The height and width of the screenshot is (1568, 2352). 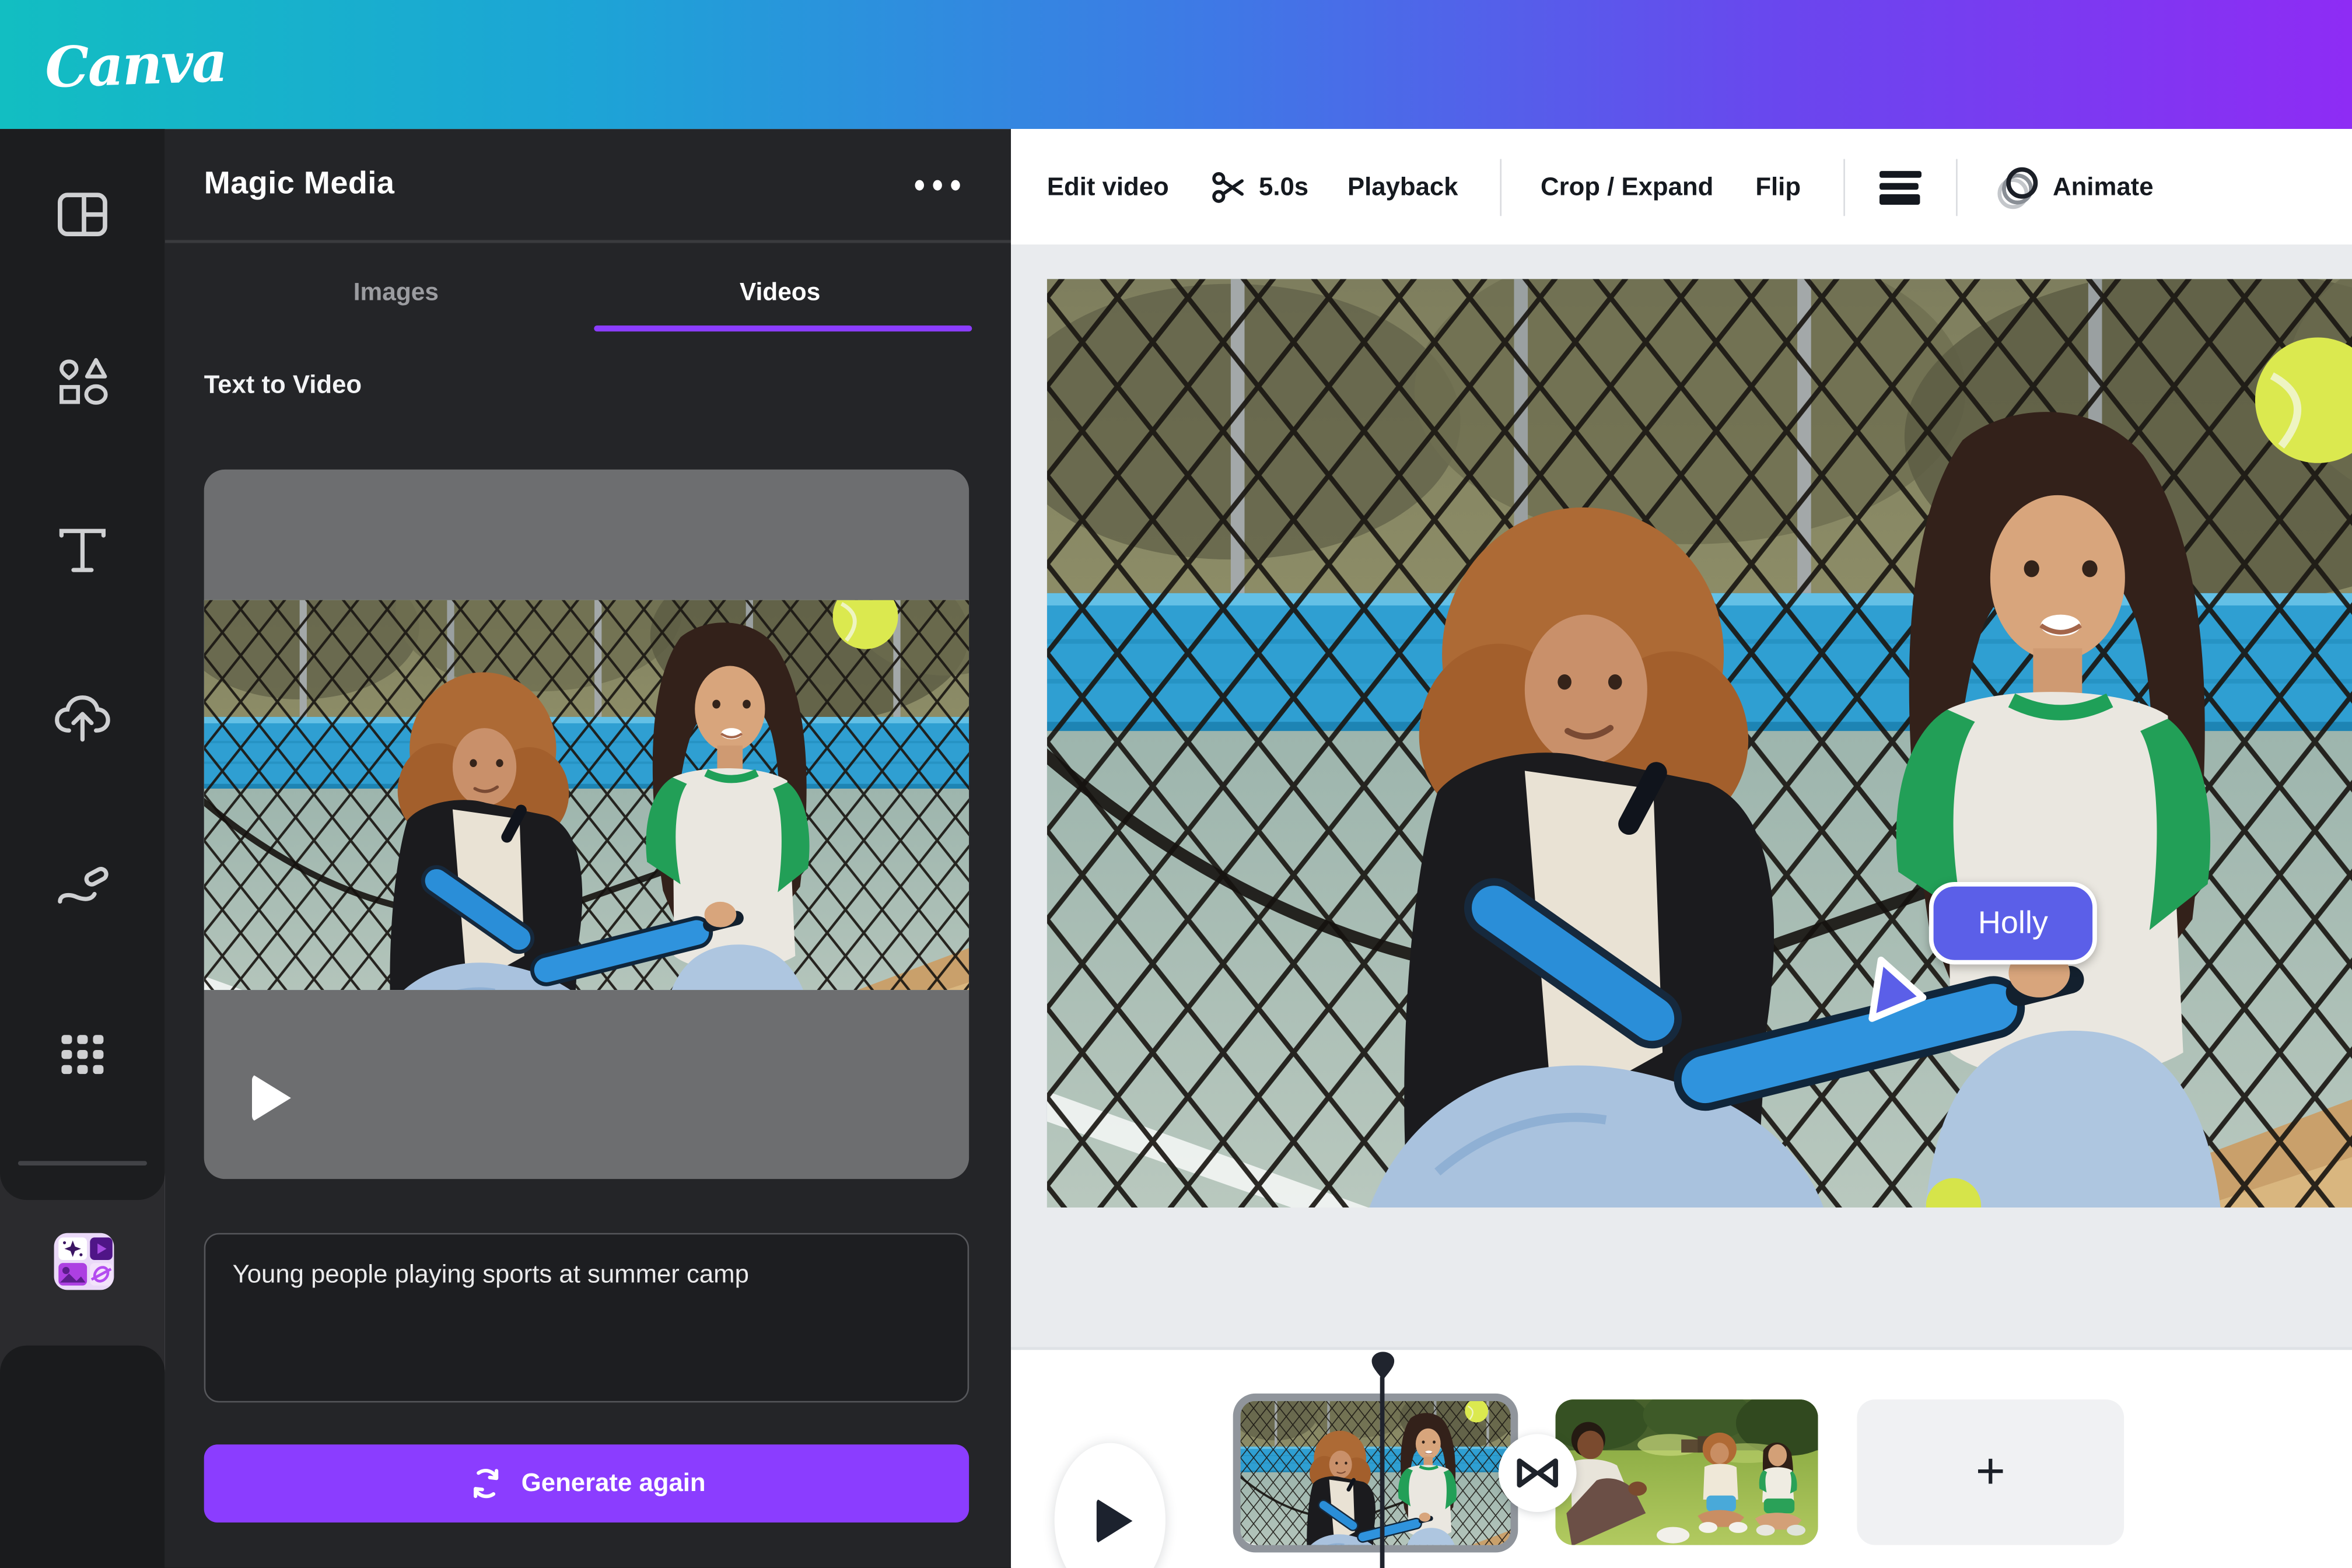 I want to click on sidebar-item-text, so click(x=82, y=550).